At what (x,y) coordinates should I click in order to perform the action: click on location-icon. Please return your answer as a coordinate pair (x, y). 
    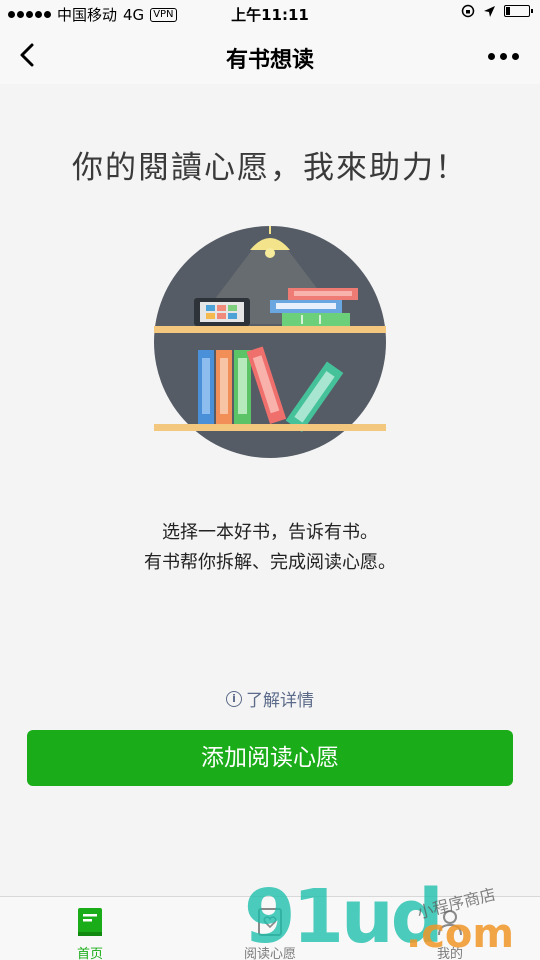
    Looking at the image, I should click on (489, 11).